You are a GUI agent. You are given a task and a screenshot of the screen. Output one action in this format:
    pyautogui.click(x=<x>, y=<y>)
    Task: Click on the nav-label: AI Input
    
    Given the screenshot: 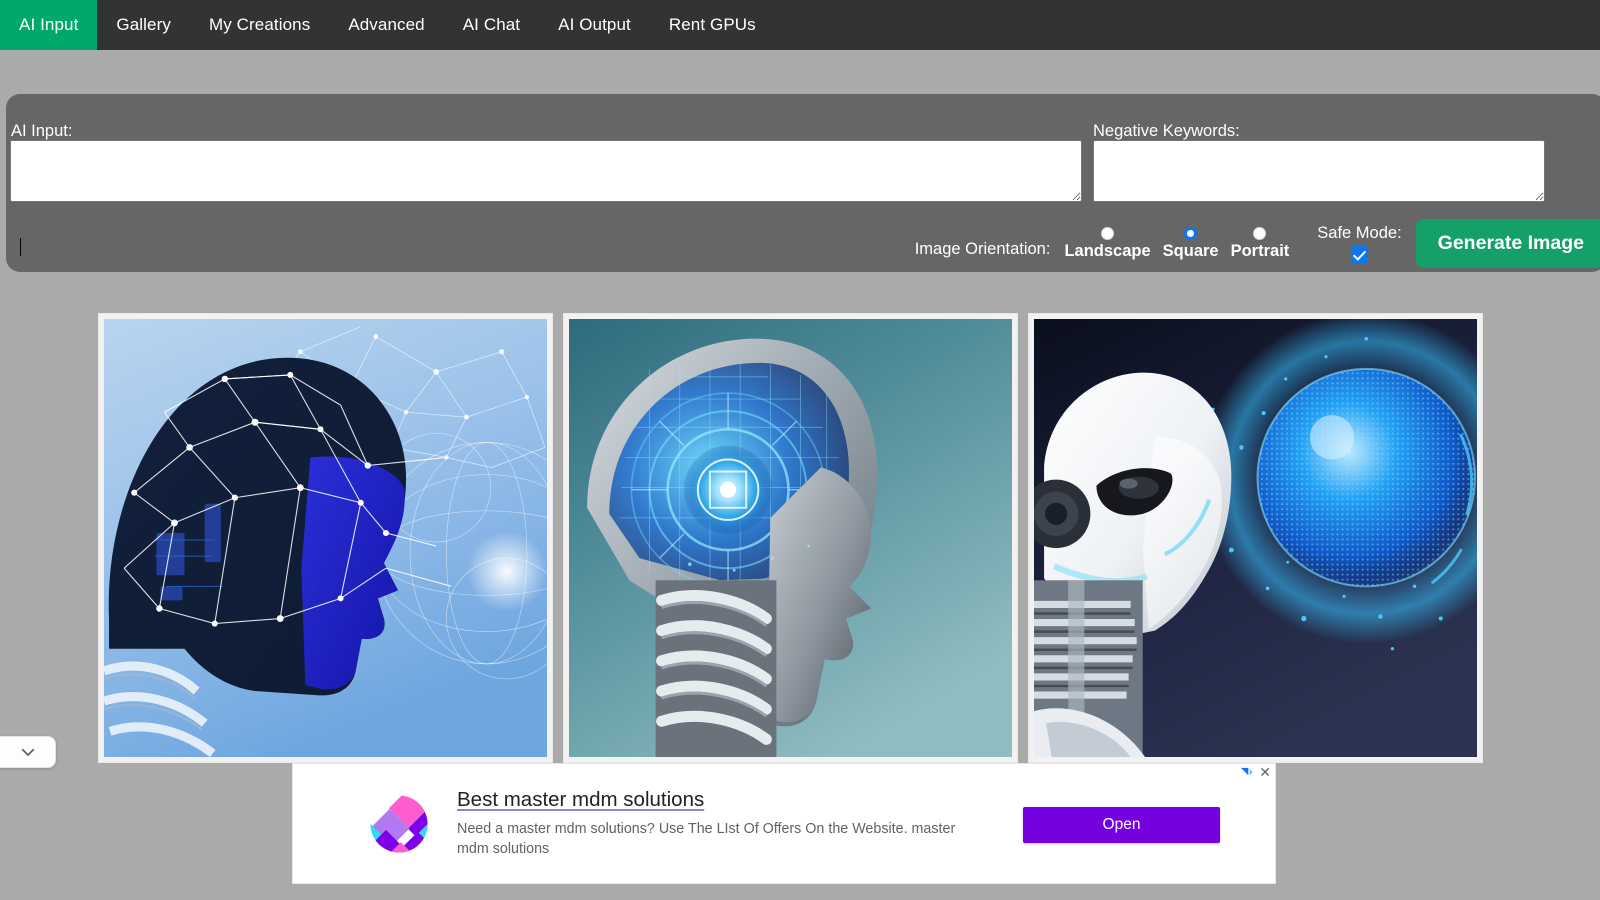 What is the action you would take?
    pyautogui.click(x=49, y=24)
    